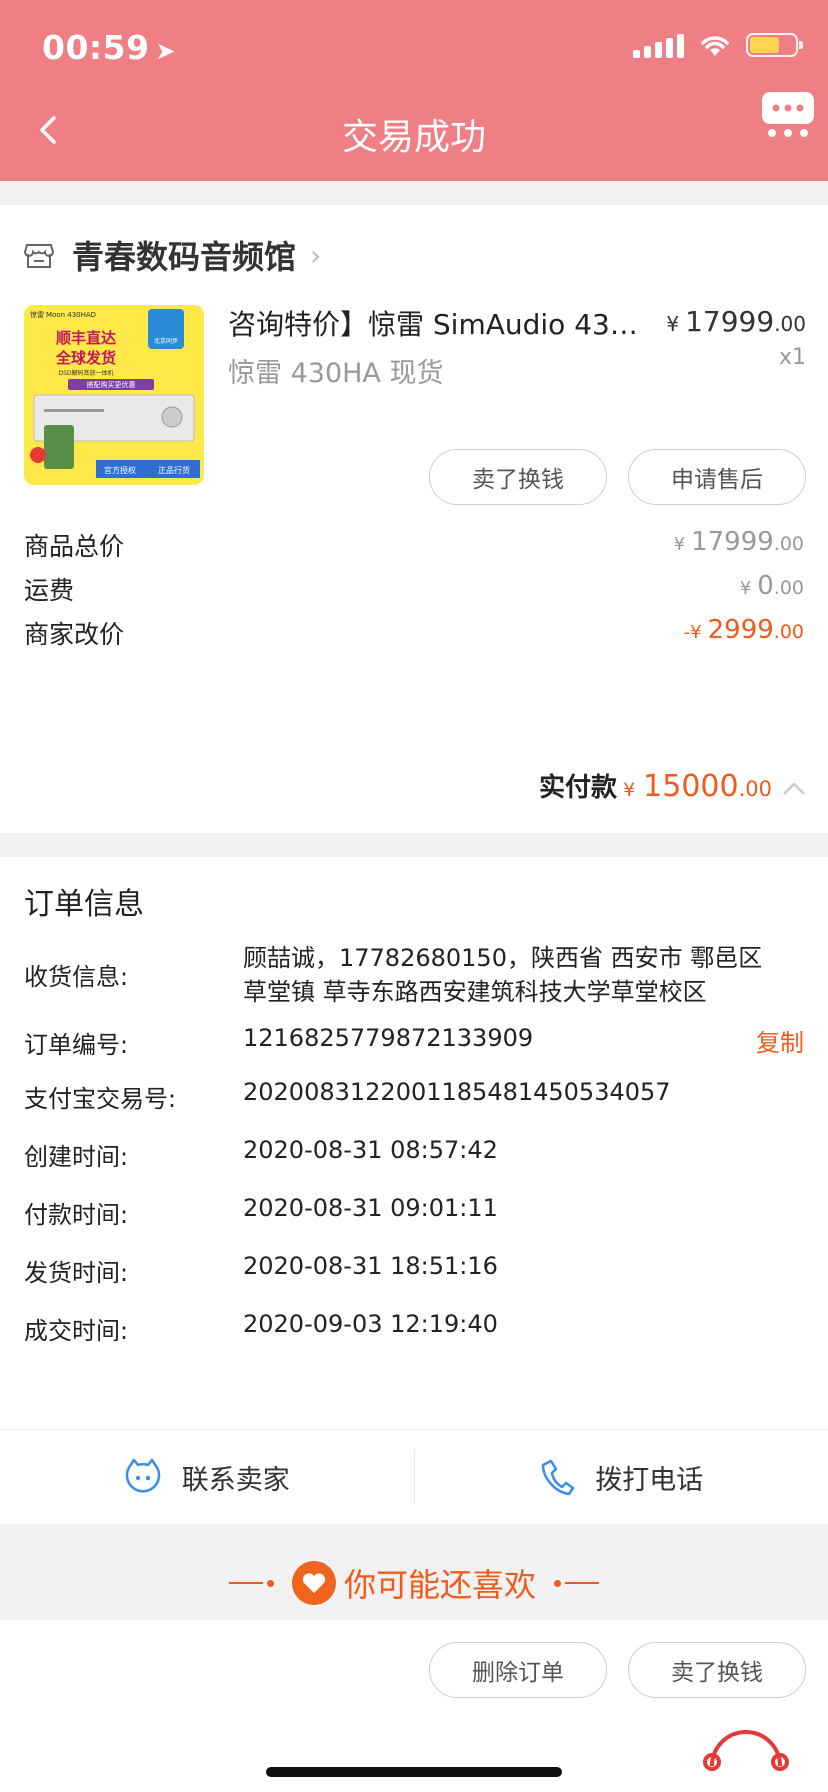 The image size is (828, 1792). Describe the element at coordinates (414, 632) in the screenshot. I see `price-adjust-row: 商家改价 -¥ 2999.00` at that location.